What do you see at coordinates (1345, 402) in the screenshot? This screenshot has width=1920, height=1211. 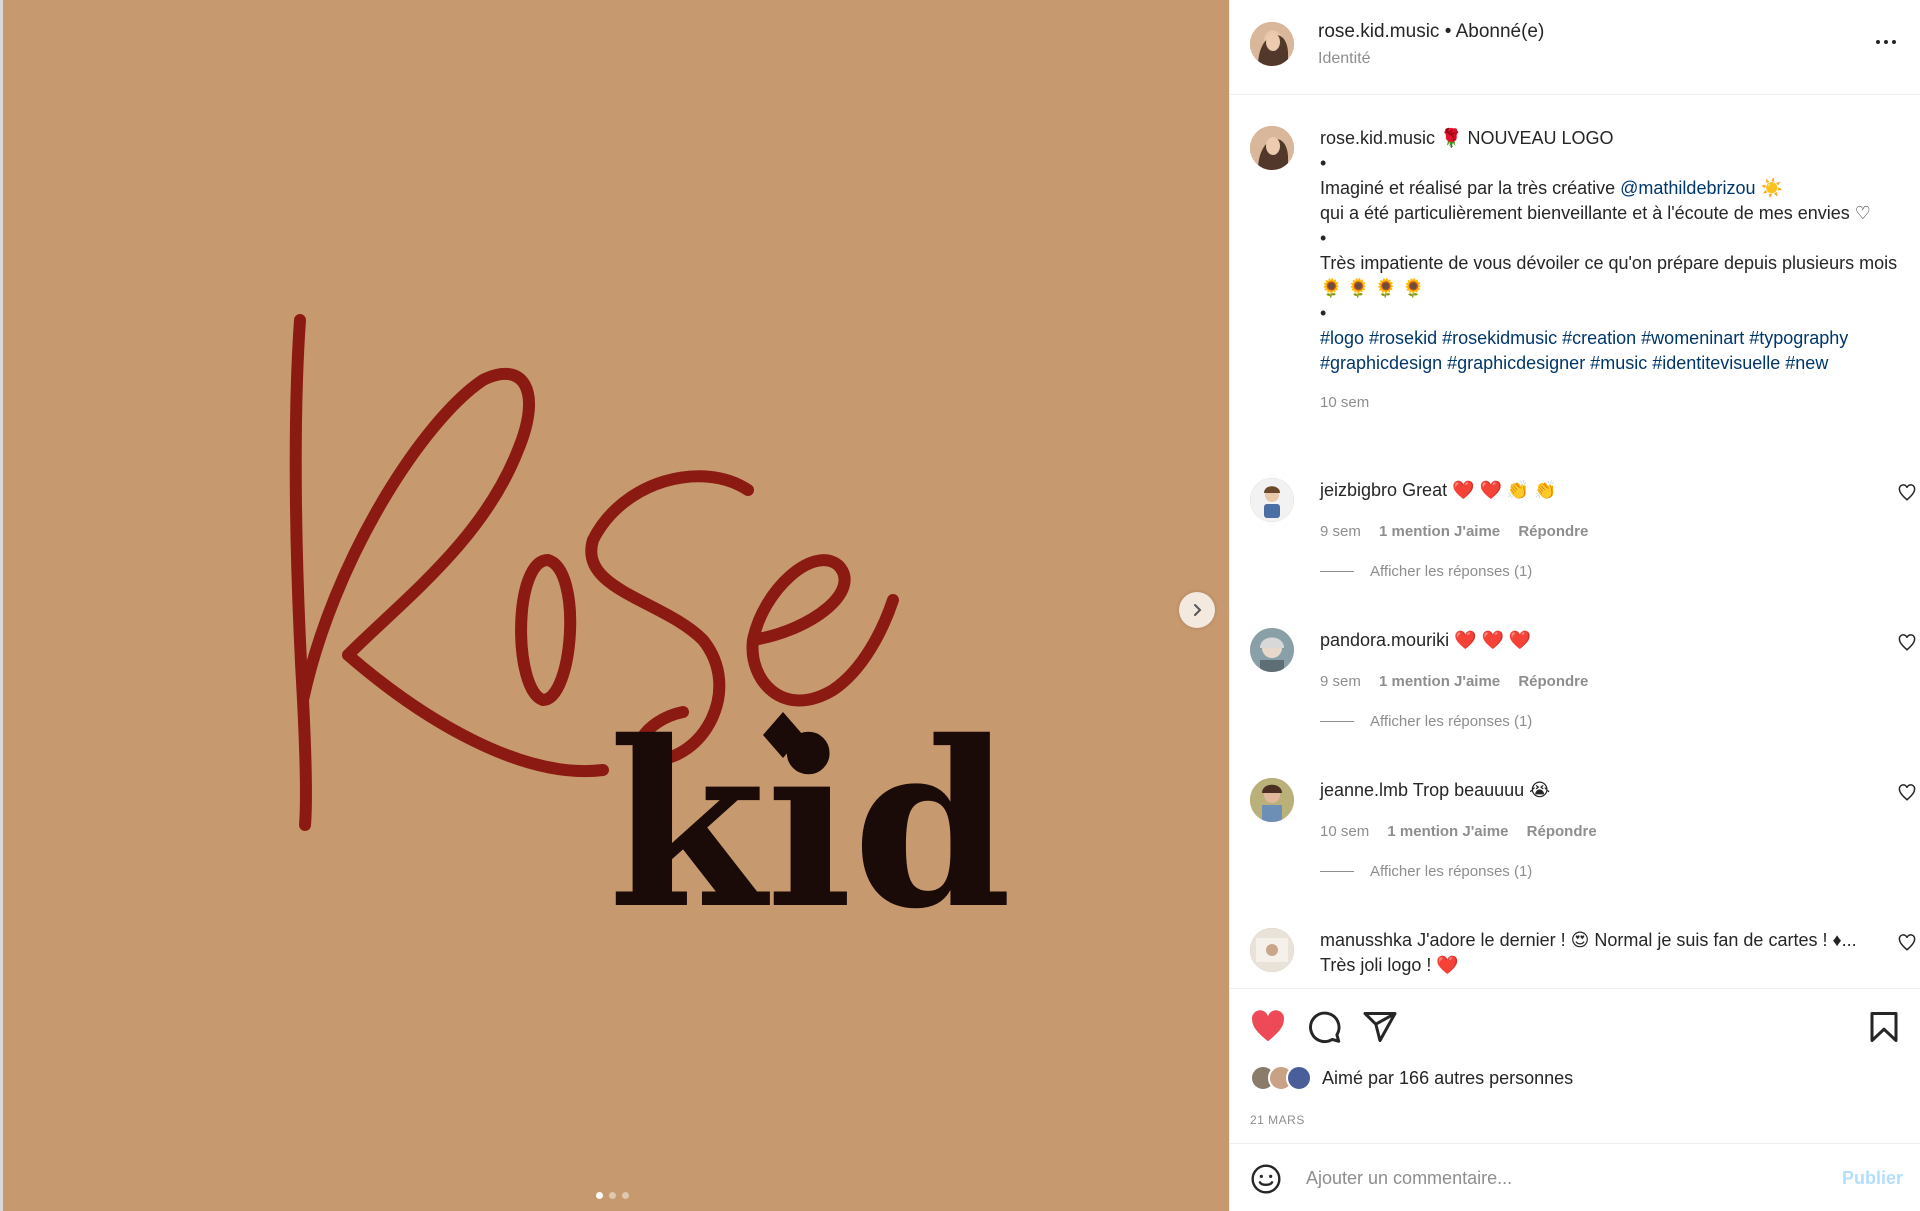 I see `caption-time: 10 sem` at bounding box center [1345, 402].